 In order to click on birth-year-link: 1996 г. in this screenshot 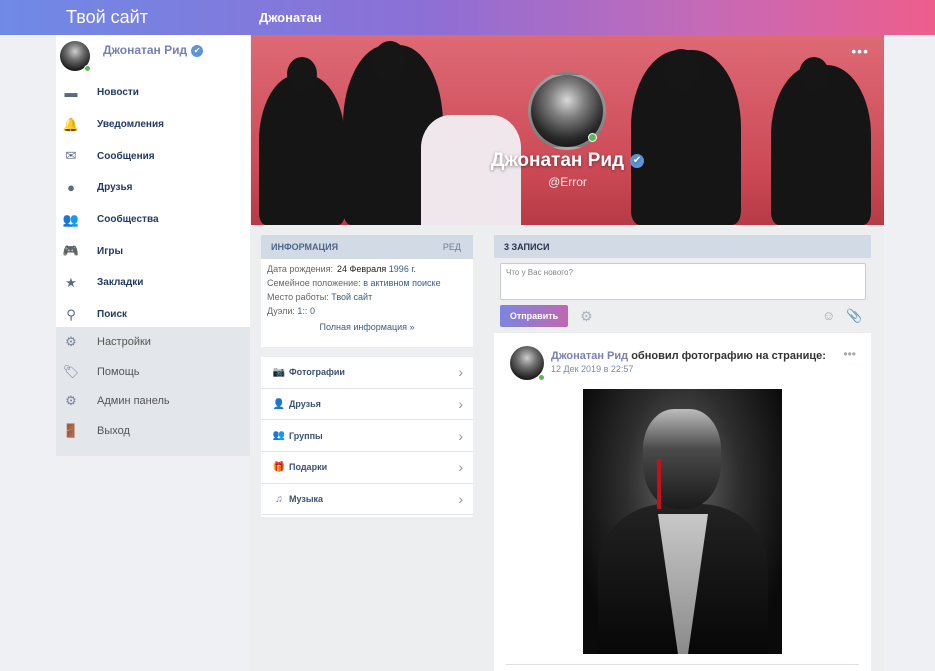, I will do `click(402, 269)`.